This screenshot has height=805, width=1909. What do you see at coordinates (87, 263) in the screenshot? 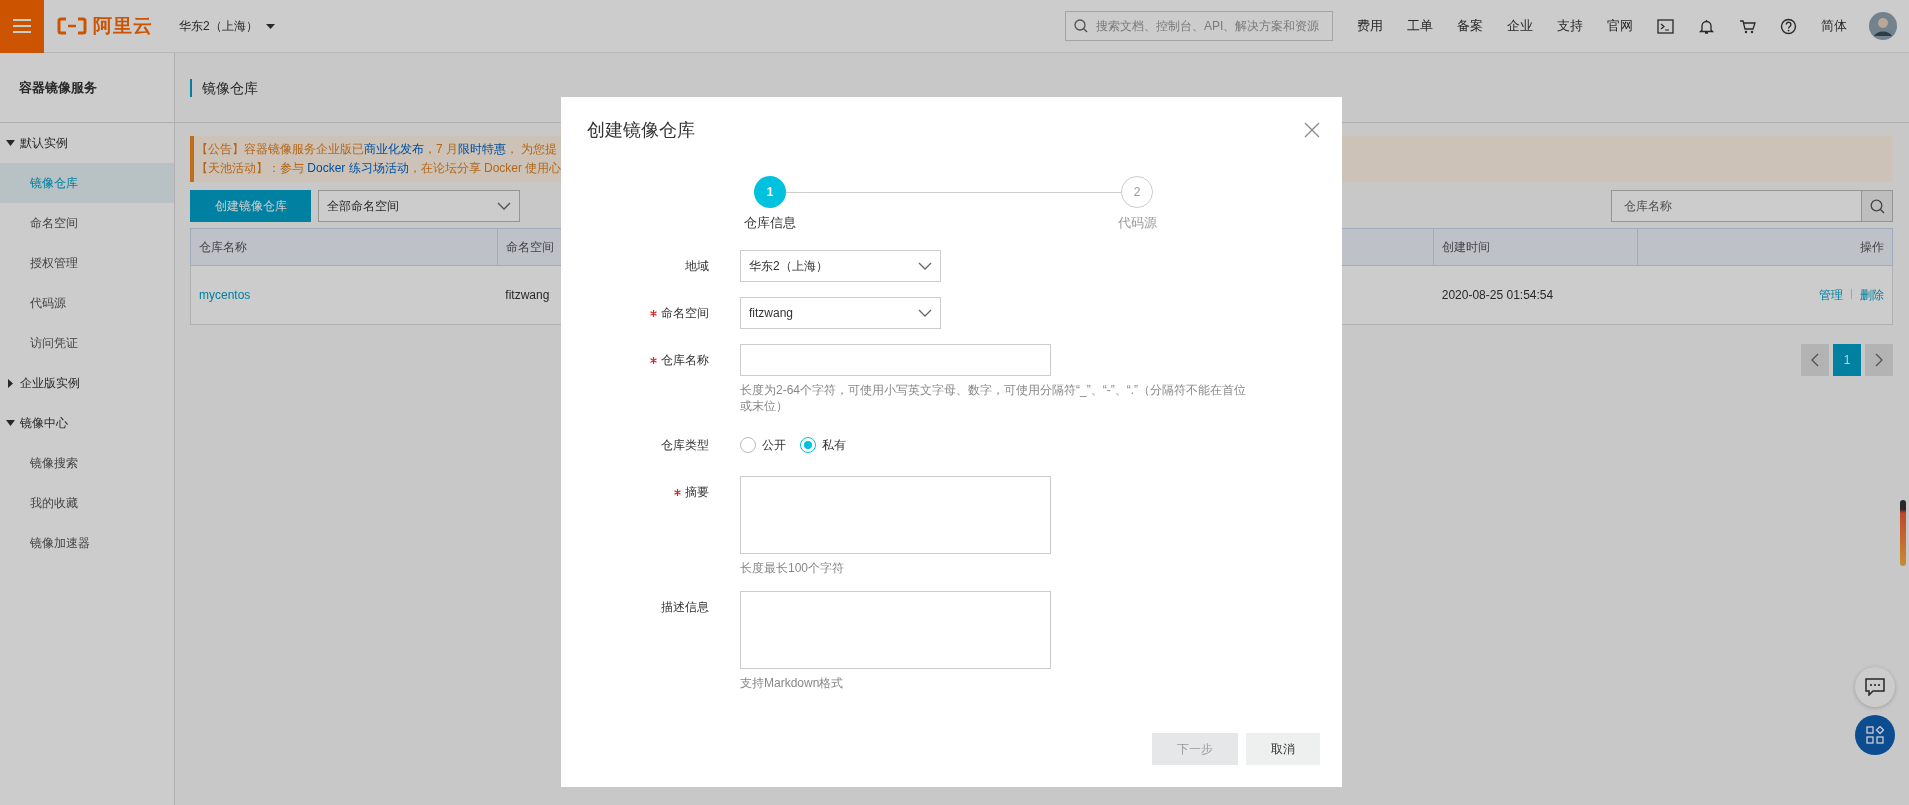
I see `sidebar-item: 授权管理` at bounding box center [87, 263].